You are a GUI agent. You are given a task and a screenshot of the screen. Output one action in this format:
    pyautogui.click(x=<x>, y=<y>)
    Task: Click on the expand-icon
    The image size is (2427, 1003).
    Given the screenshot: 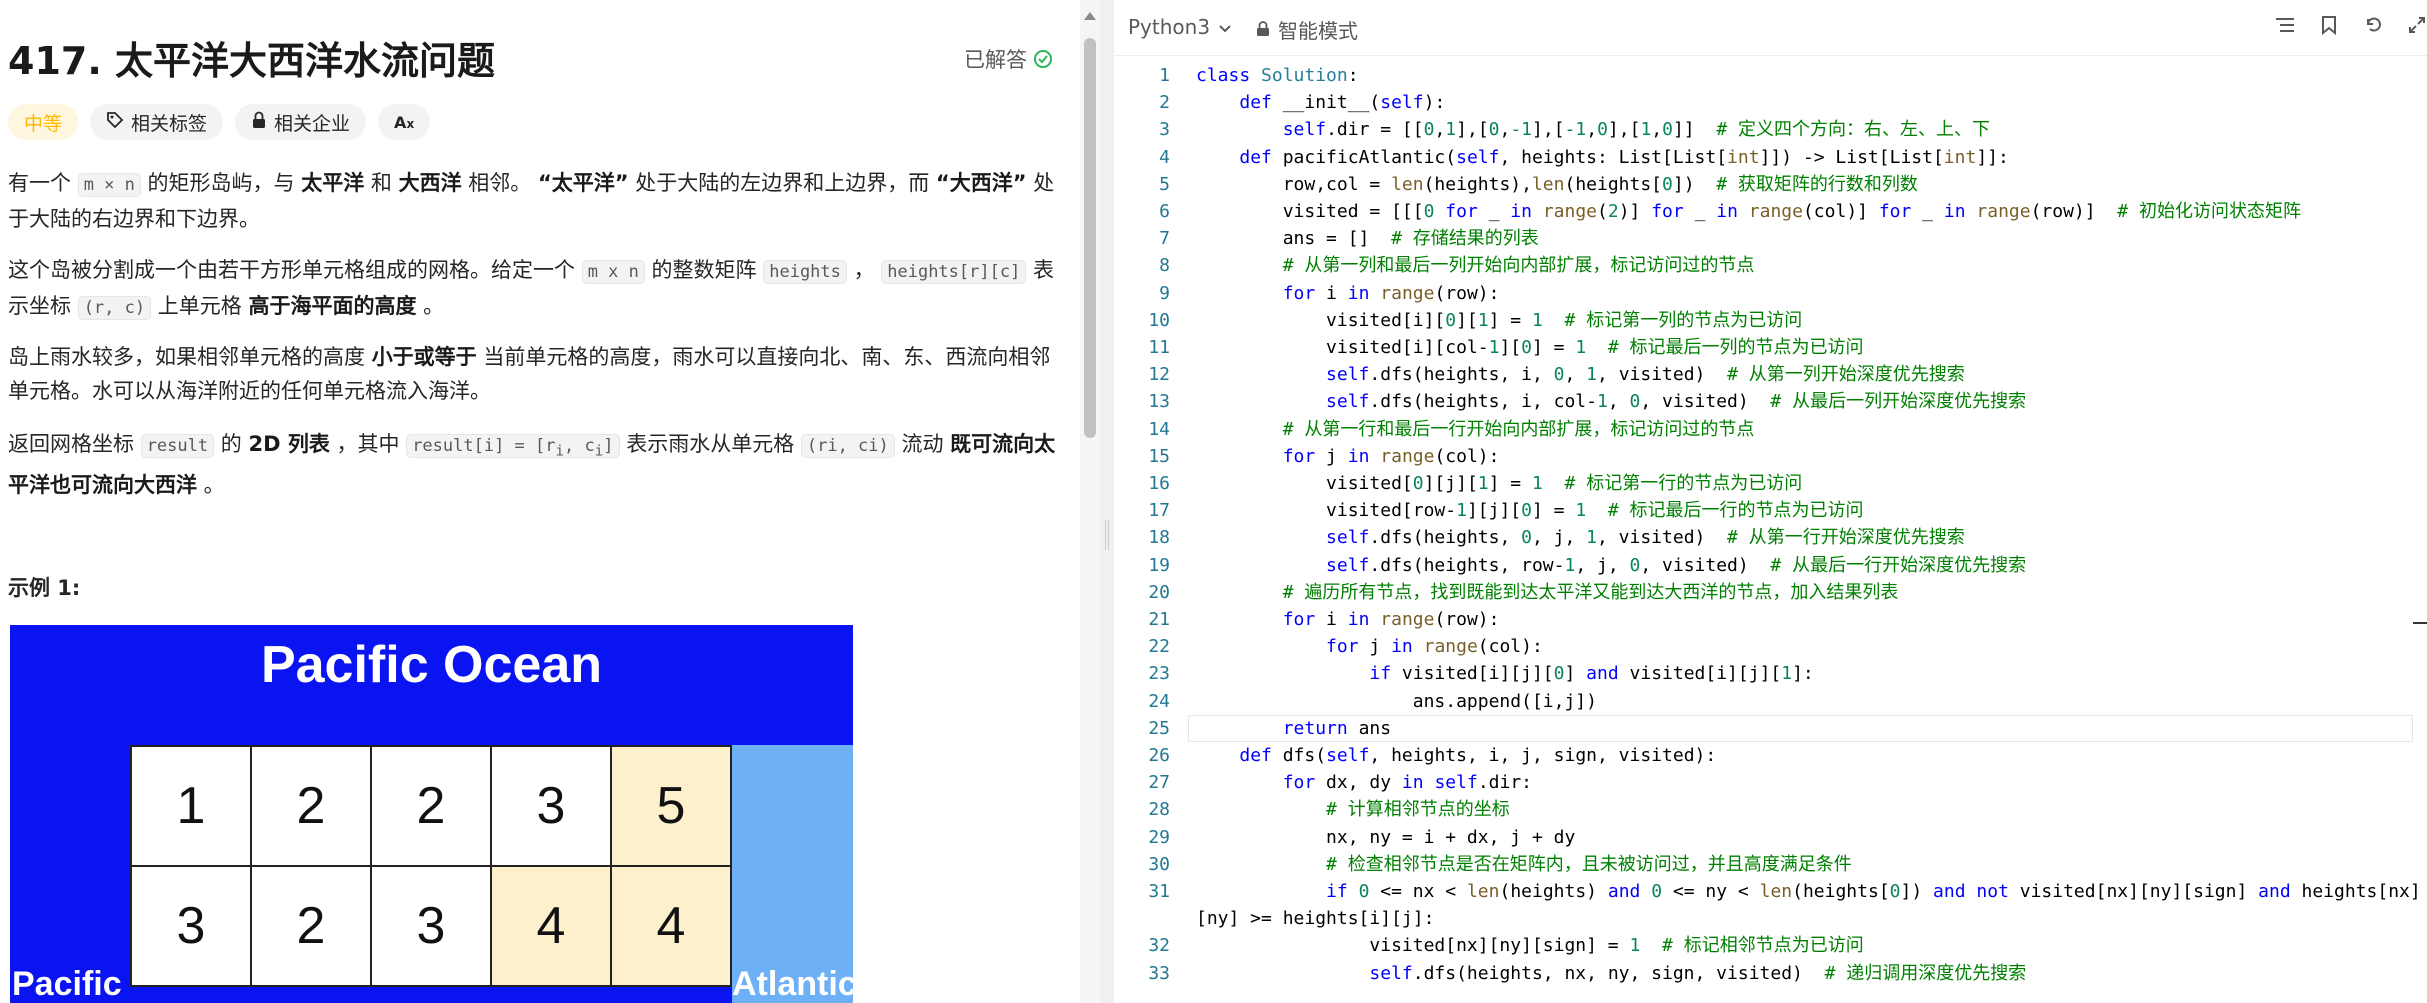 What is the action you would take?
    pyautogui.click(x=2417, y=25)
    